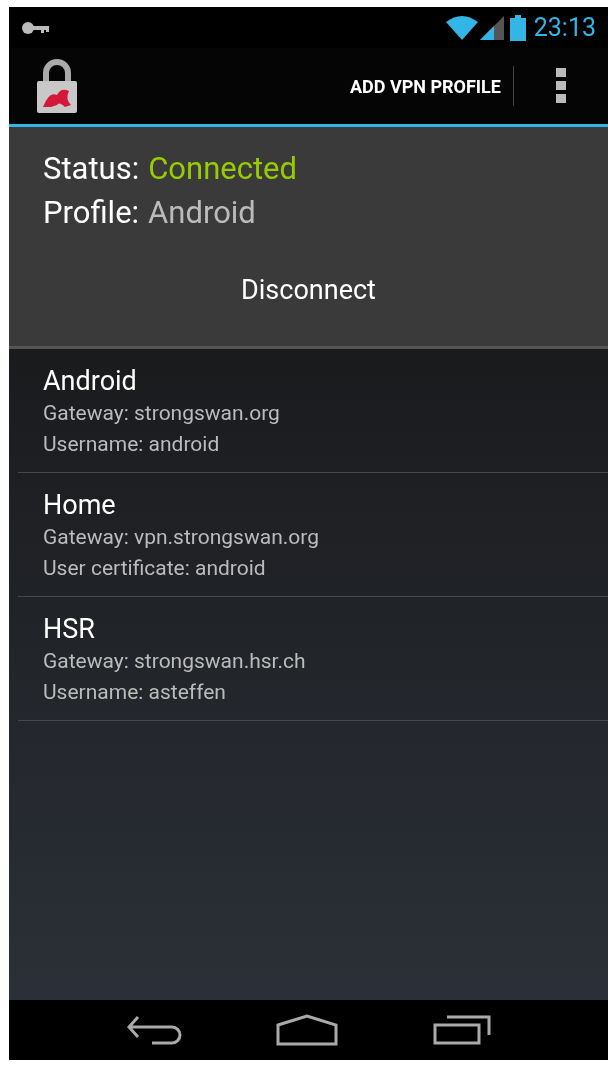  Describe the element at coordinates (132, 444) in the screenshot. I see `auth-text: Username: android` at that location.